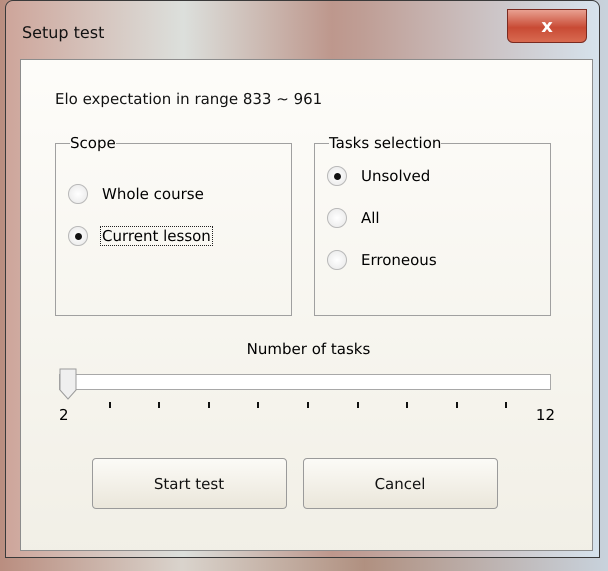 The width and height of the screenshot is (608, 571). I want to click on option-label: All, so click(370, 218).